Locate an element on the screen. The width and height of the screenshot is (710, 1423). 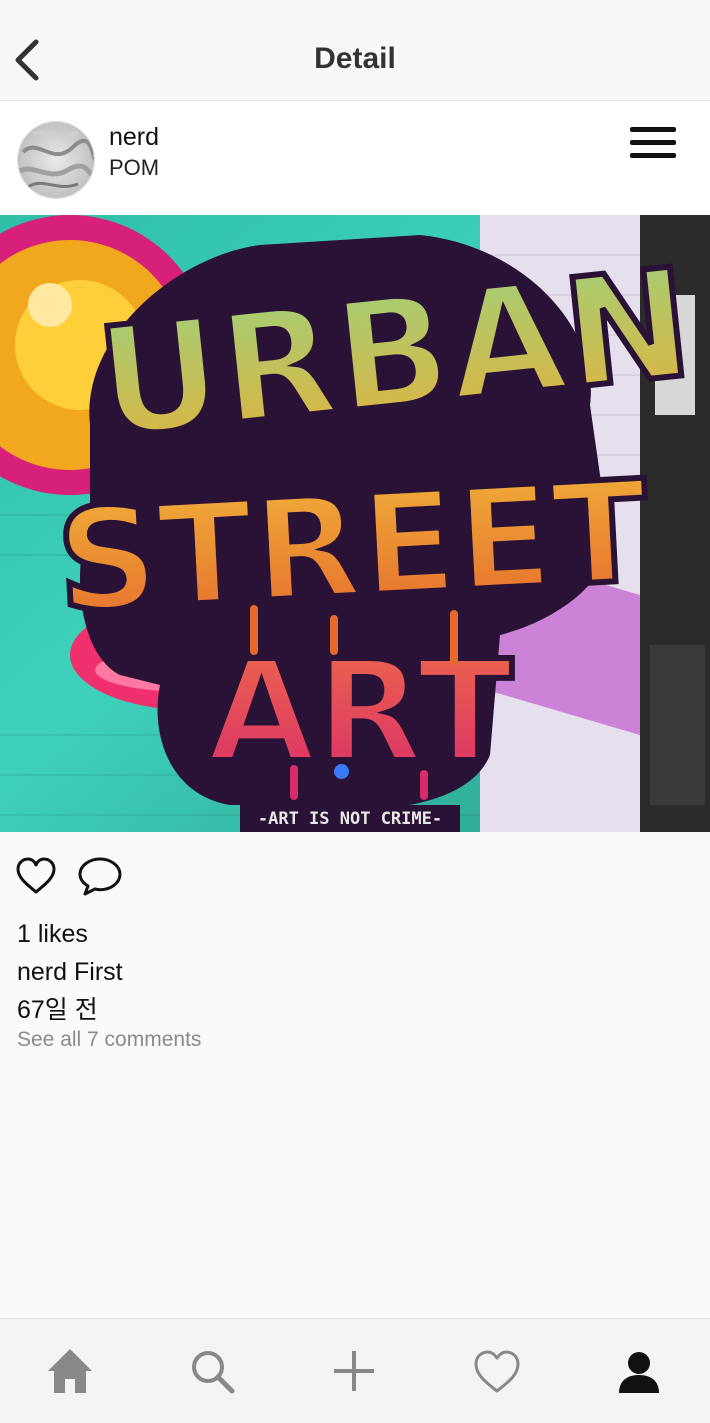
plus-icon is located at coordinates (354, 1371).